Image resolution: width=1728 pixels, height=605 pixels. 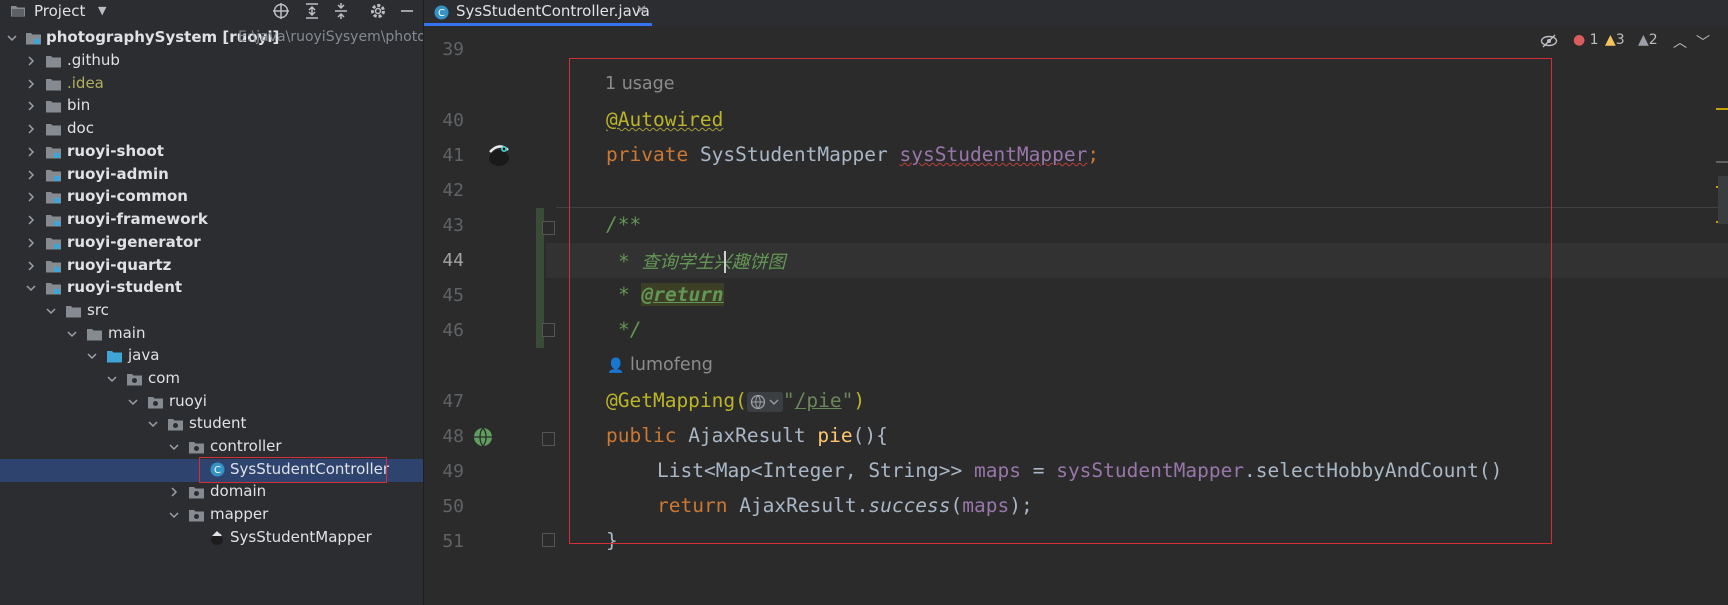 I want to click on tree-item: student, so click(x=211, y=424).